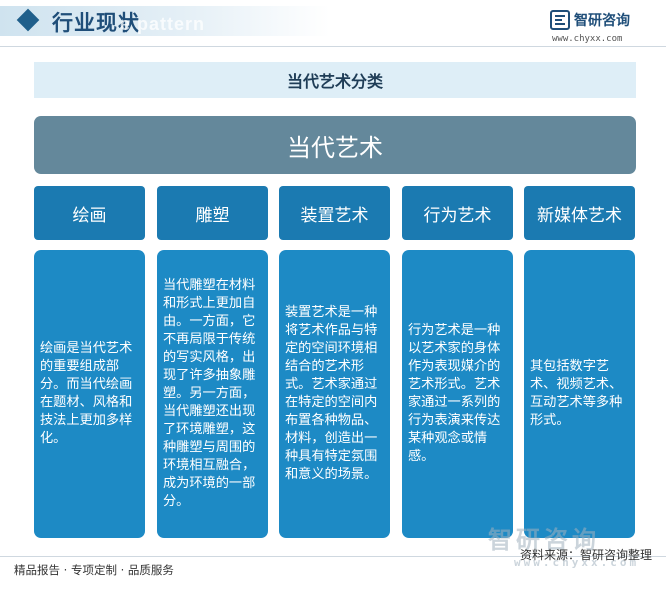 This screenshot has width=666, height=590. What do you see at coordinates (587, 39) in the screenshot?
I see `brand-url: www.chyxx.com` at bounding box center [587, 39].